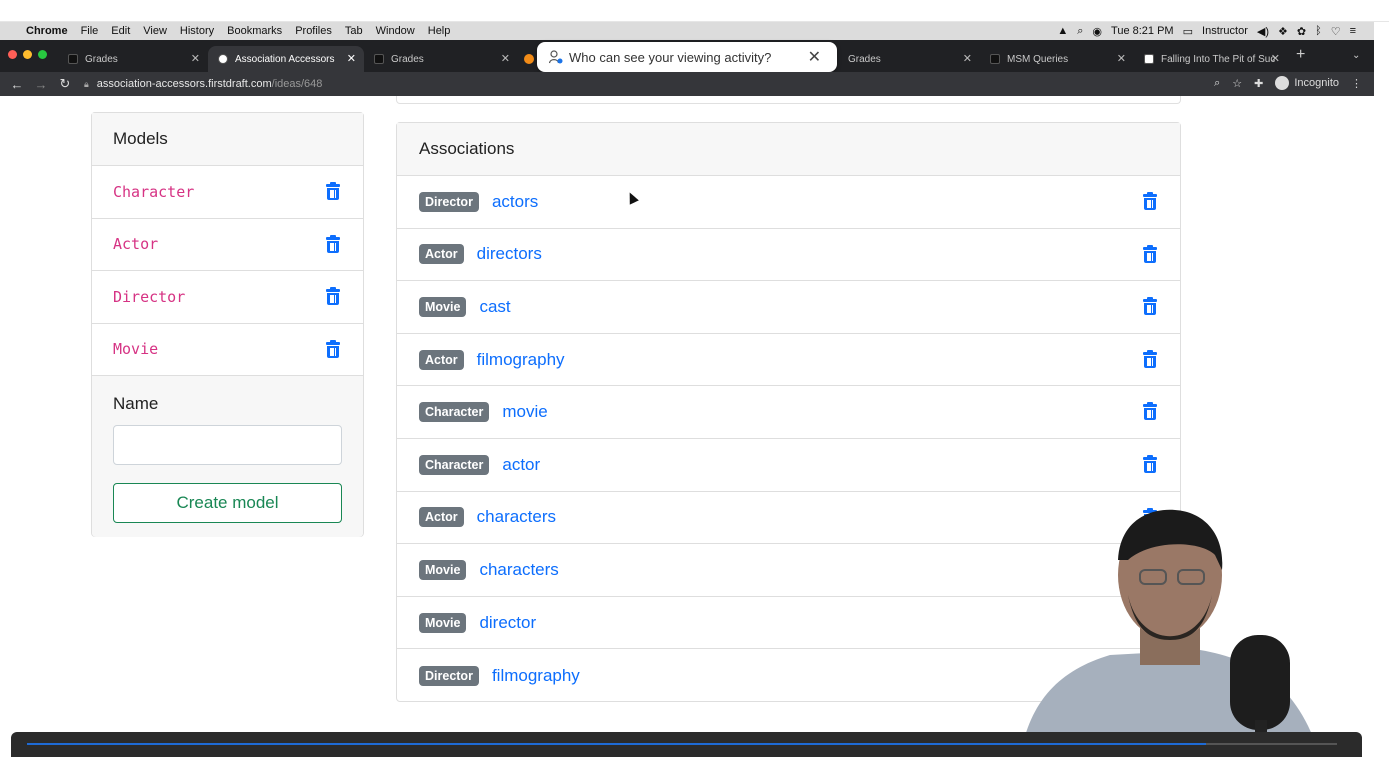 The height and width of the screenshot is (757, 1389). What do you see at coordinates (1225, 31) in the screenshot?
I see `menu-user: Instructor` at bounding box center [1225, 31].